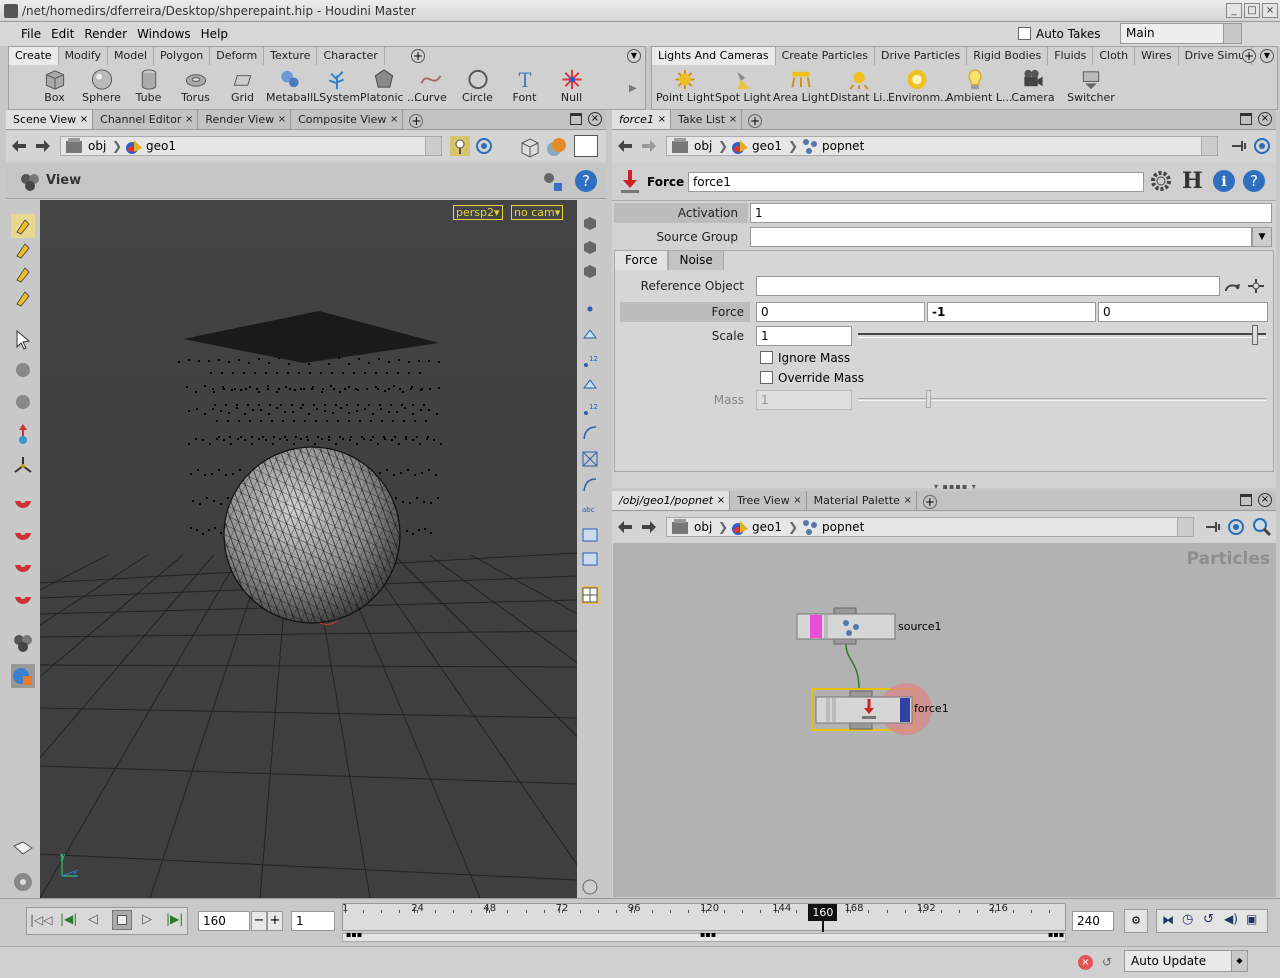 The image size is (1280, 978). Describe the element at coordinates (20, 146) in the screenshot. I see `back-icon` at that location.